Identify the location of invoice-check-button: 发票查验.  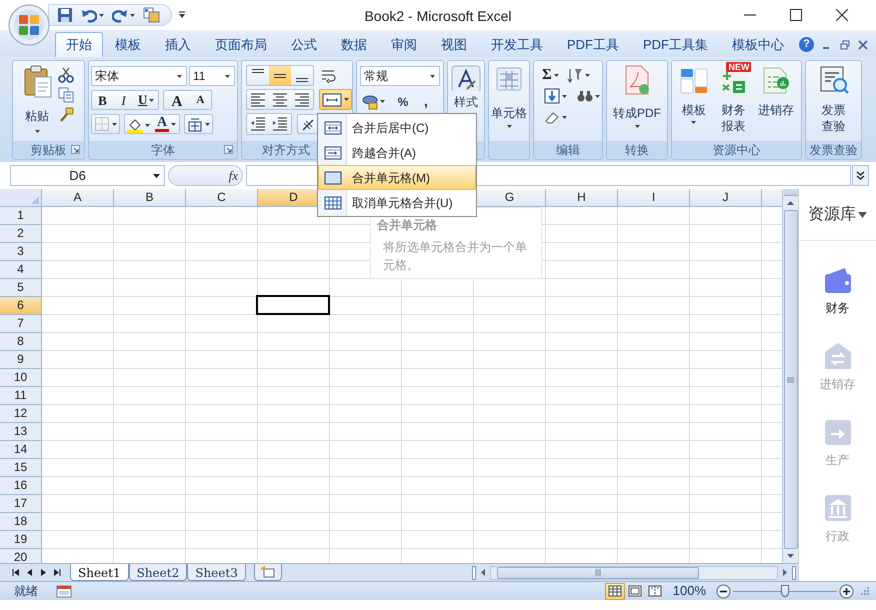
(833, 101).